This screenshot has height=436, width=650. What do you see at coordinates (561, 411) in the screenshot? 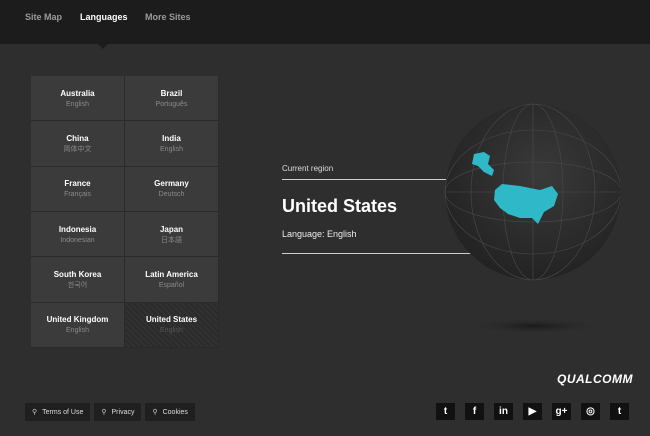
I see `googleplus-icon: g+` at bounding box center [561, 411].